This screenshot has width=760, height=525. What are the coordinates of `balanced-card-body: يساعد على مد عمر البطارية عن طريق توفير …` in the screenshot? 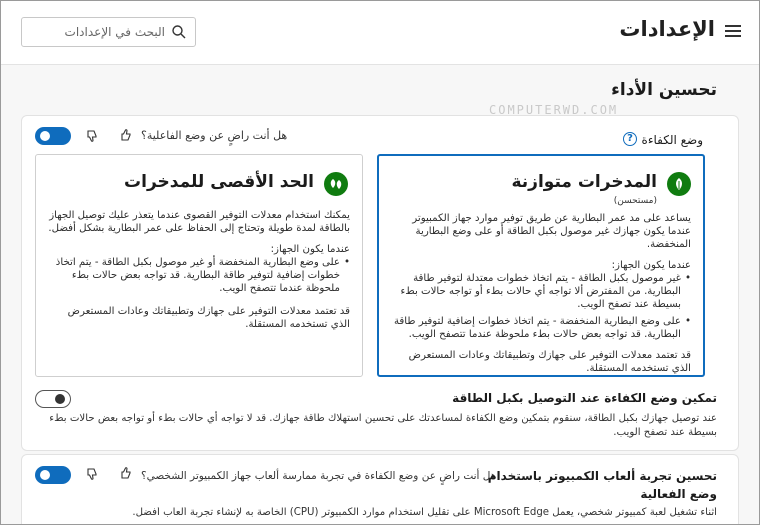 It's located at (541, 293).